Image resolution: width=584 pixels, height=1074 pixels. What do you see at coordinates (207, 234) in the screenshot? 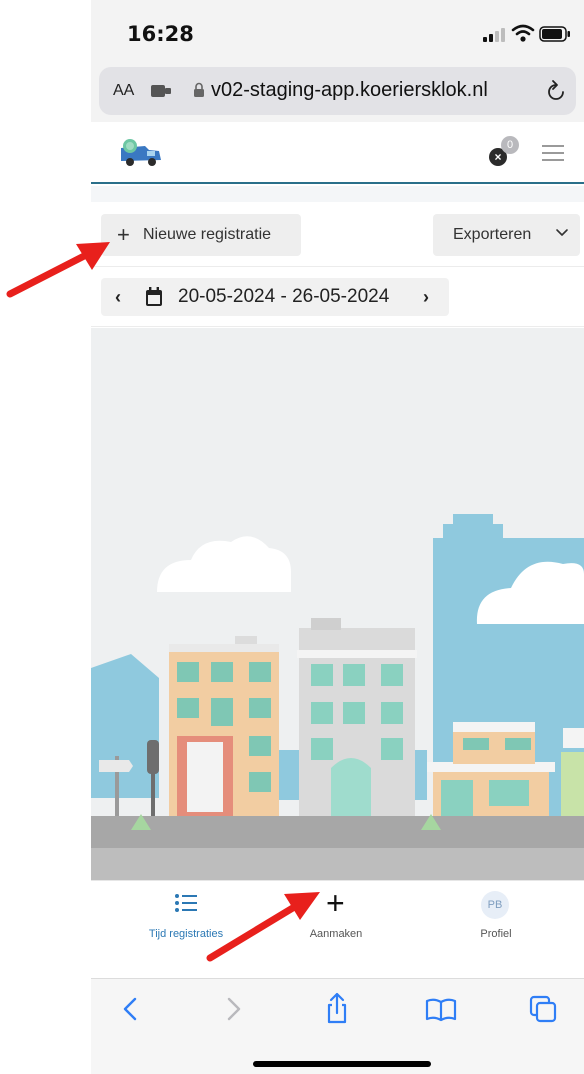
I see `new-registration-label: Nieuwe registratie` at bounding box center [207, 234].